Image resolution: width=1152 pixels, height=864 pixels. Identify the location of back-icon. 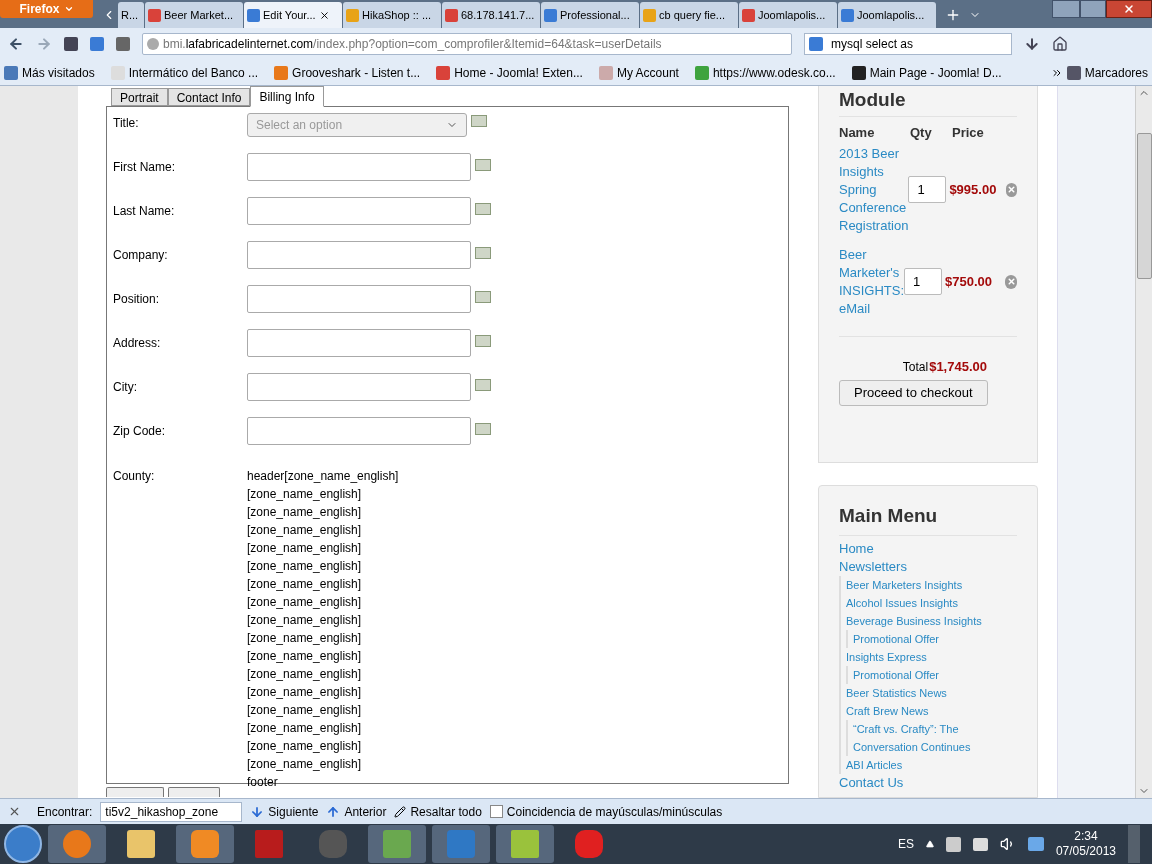
(16, 44).